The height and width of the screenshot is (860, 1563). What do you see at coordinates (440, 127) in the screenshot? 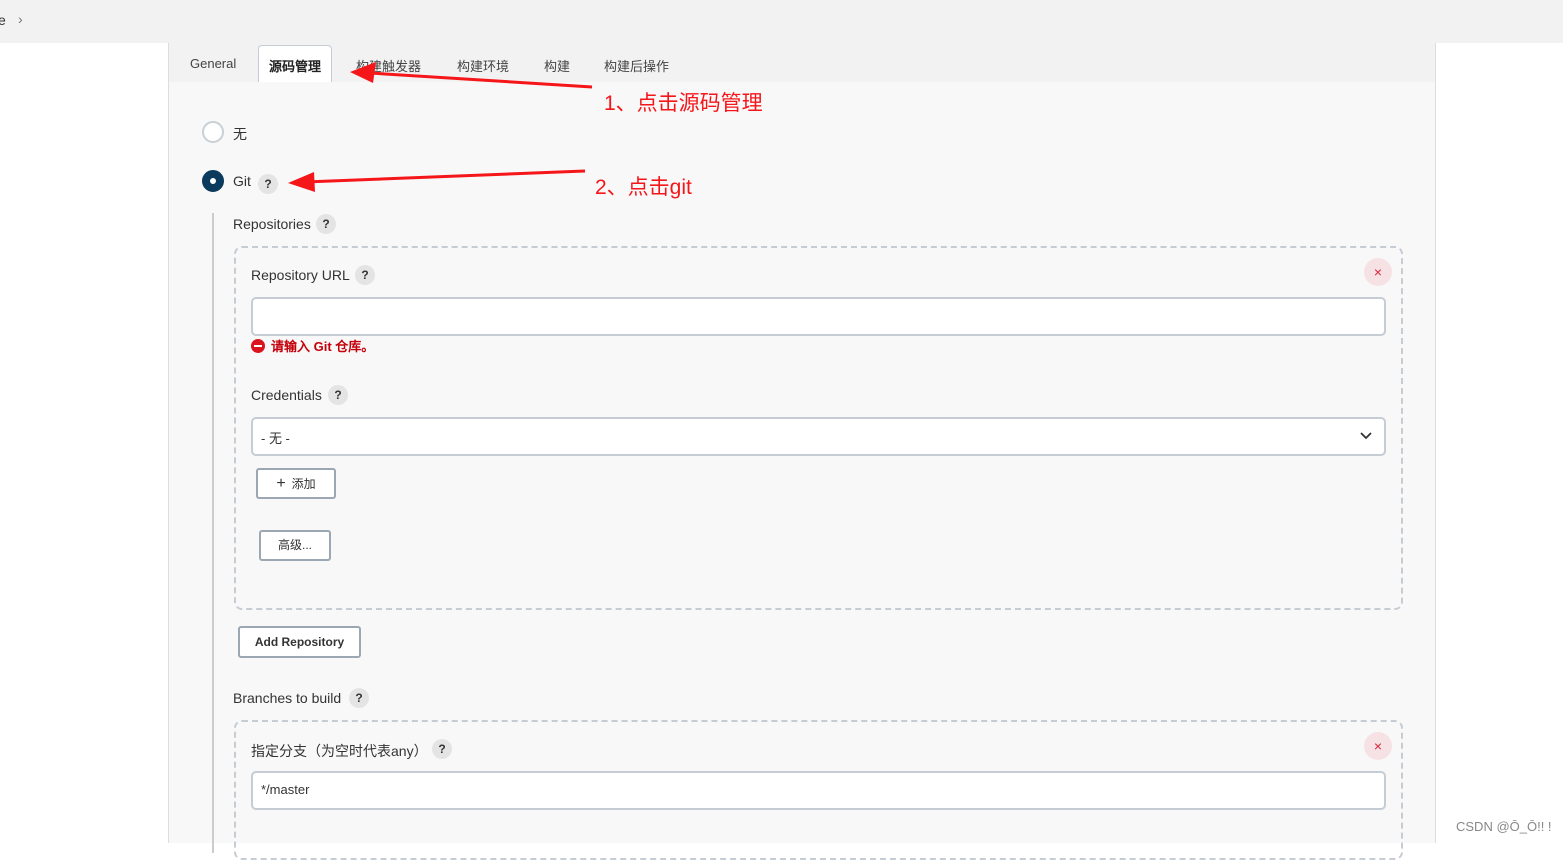
I see `annotation-arrows` at bounding box center [440, 127].